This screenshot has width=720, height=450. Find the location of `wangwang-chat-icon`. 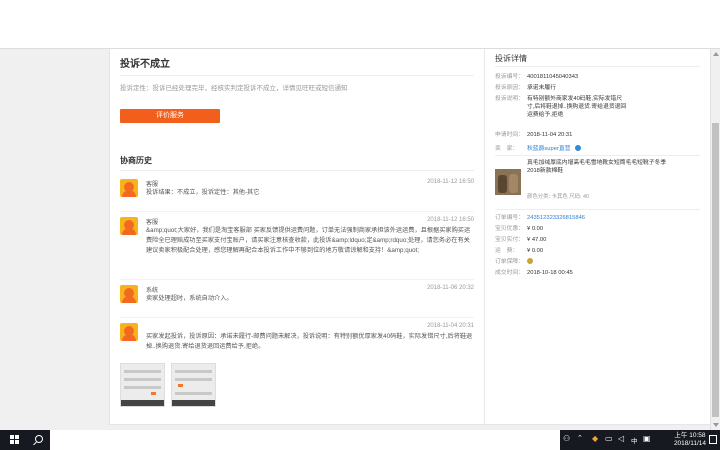

wangwang-chat-icon is located at coordinates (577, 148).